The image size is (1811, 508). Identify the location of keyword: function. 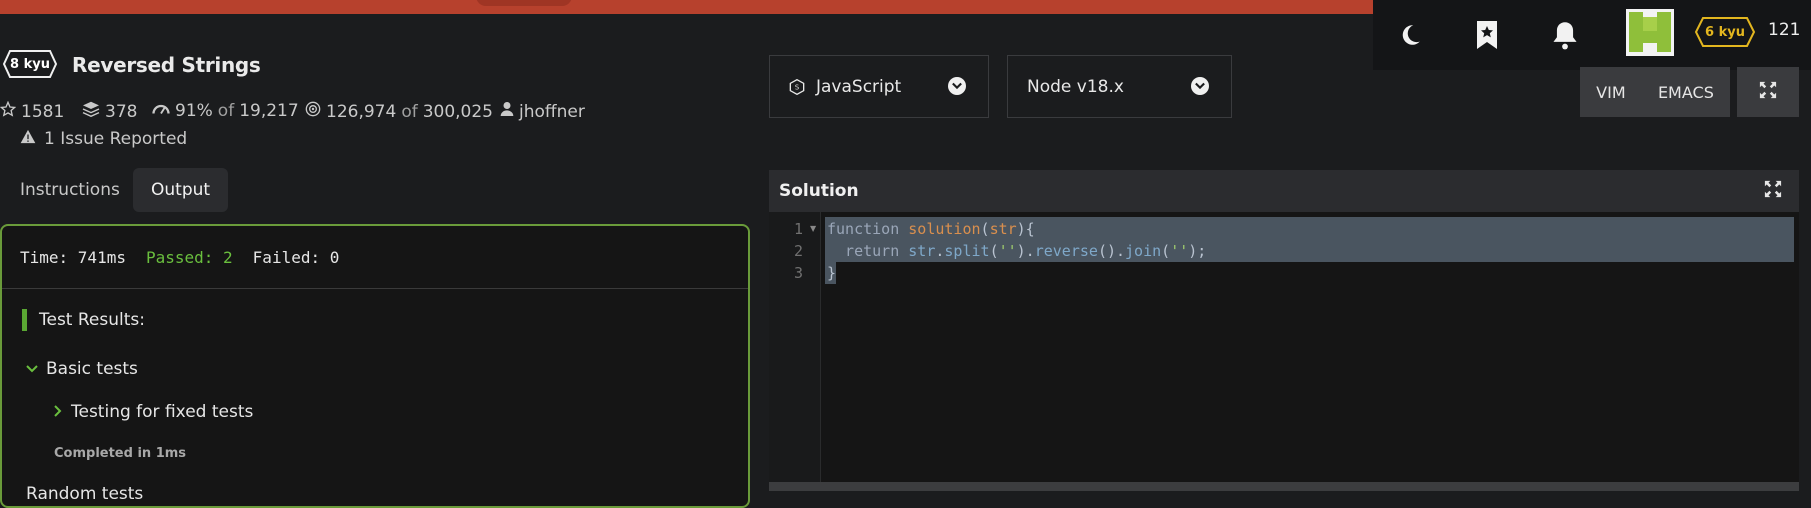
(863, 229).